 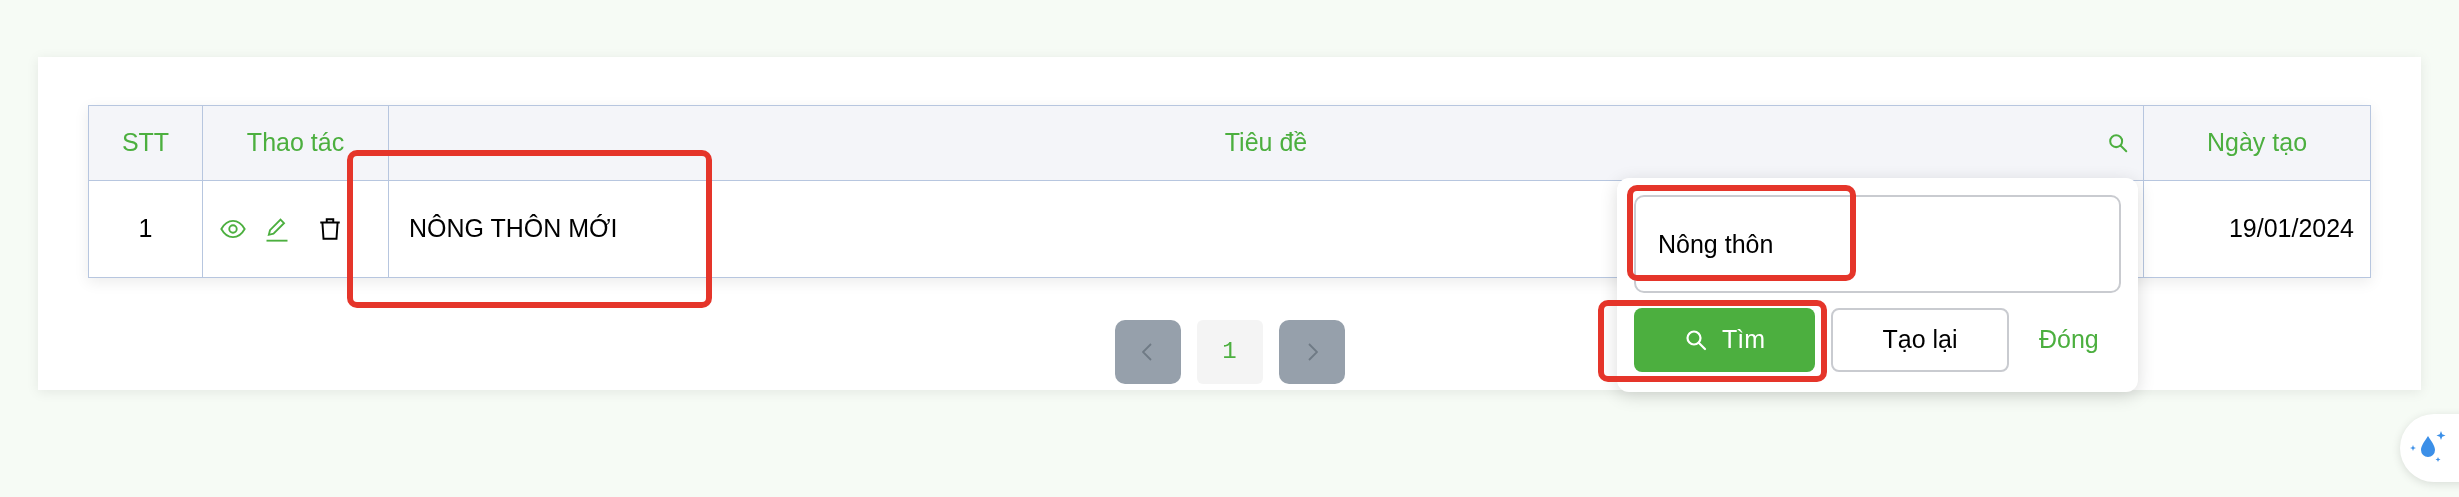 I want to click on trash-icon, so click(x=330, y=229).